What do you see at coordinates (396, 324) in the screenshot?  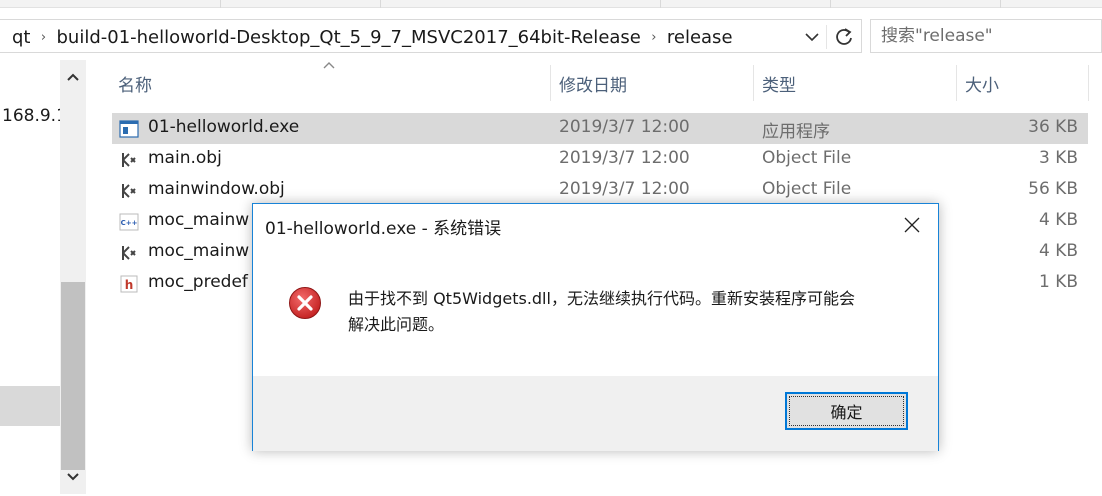 I see `dialog-message-line: 解决此问题。` at bounding box center [396, 324].